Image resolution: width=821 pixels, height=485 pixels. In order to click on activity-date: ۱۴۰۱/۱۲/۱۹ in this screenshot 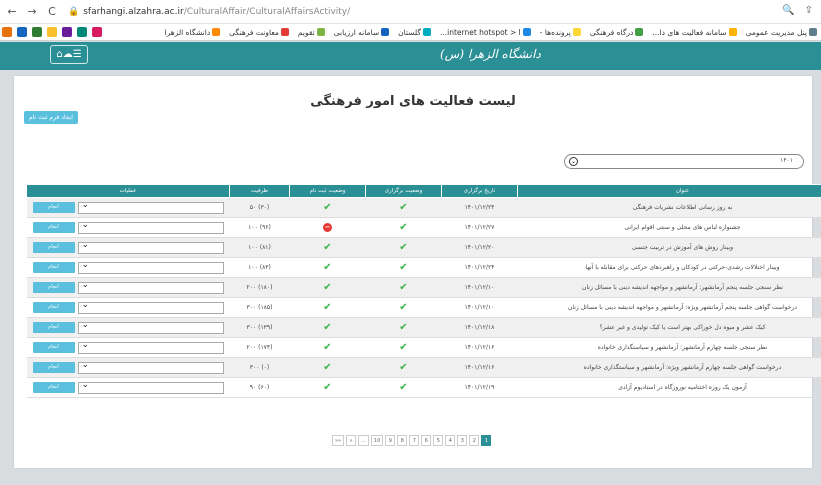, I will do `click(479, 387)`.